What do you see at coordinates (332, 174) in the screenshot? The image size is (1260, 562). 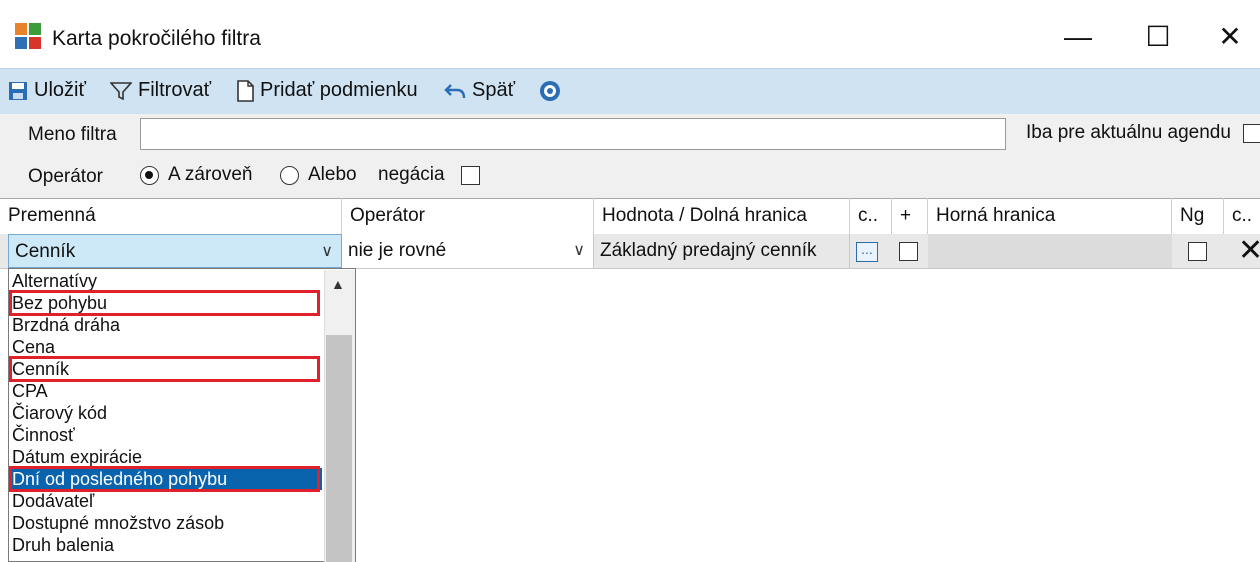 I see `radio-or-label: Alebo` at bounding box center [332, 174].